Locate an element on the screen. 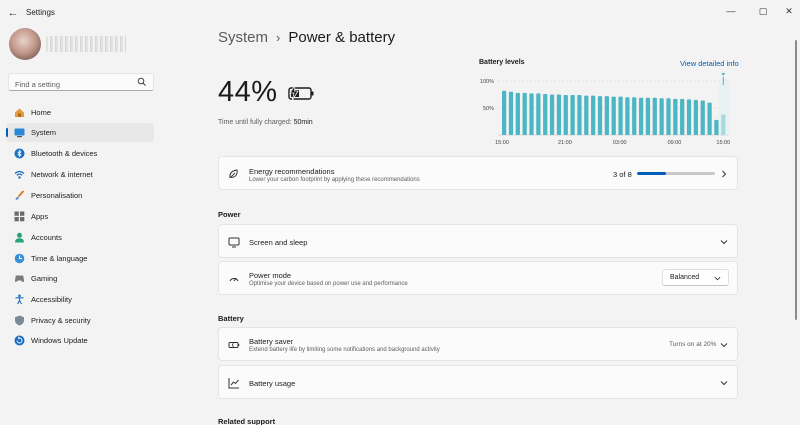 Image resolution: width=800 pixels, height=425 pixels. sidebar-item-privacy: Privacy & security is located at coordinates (80, 320).